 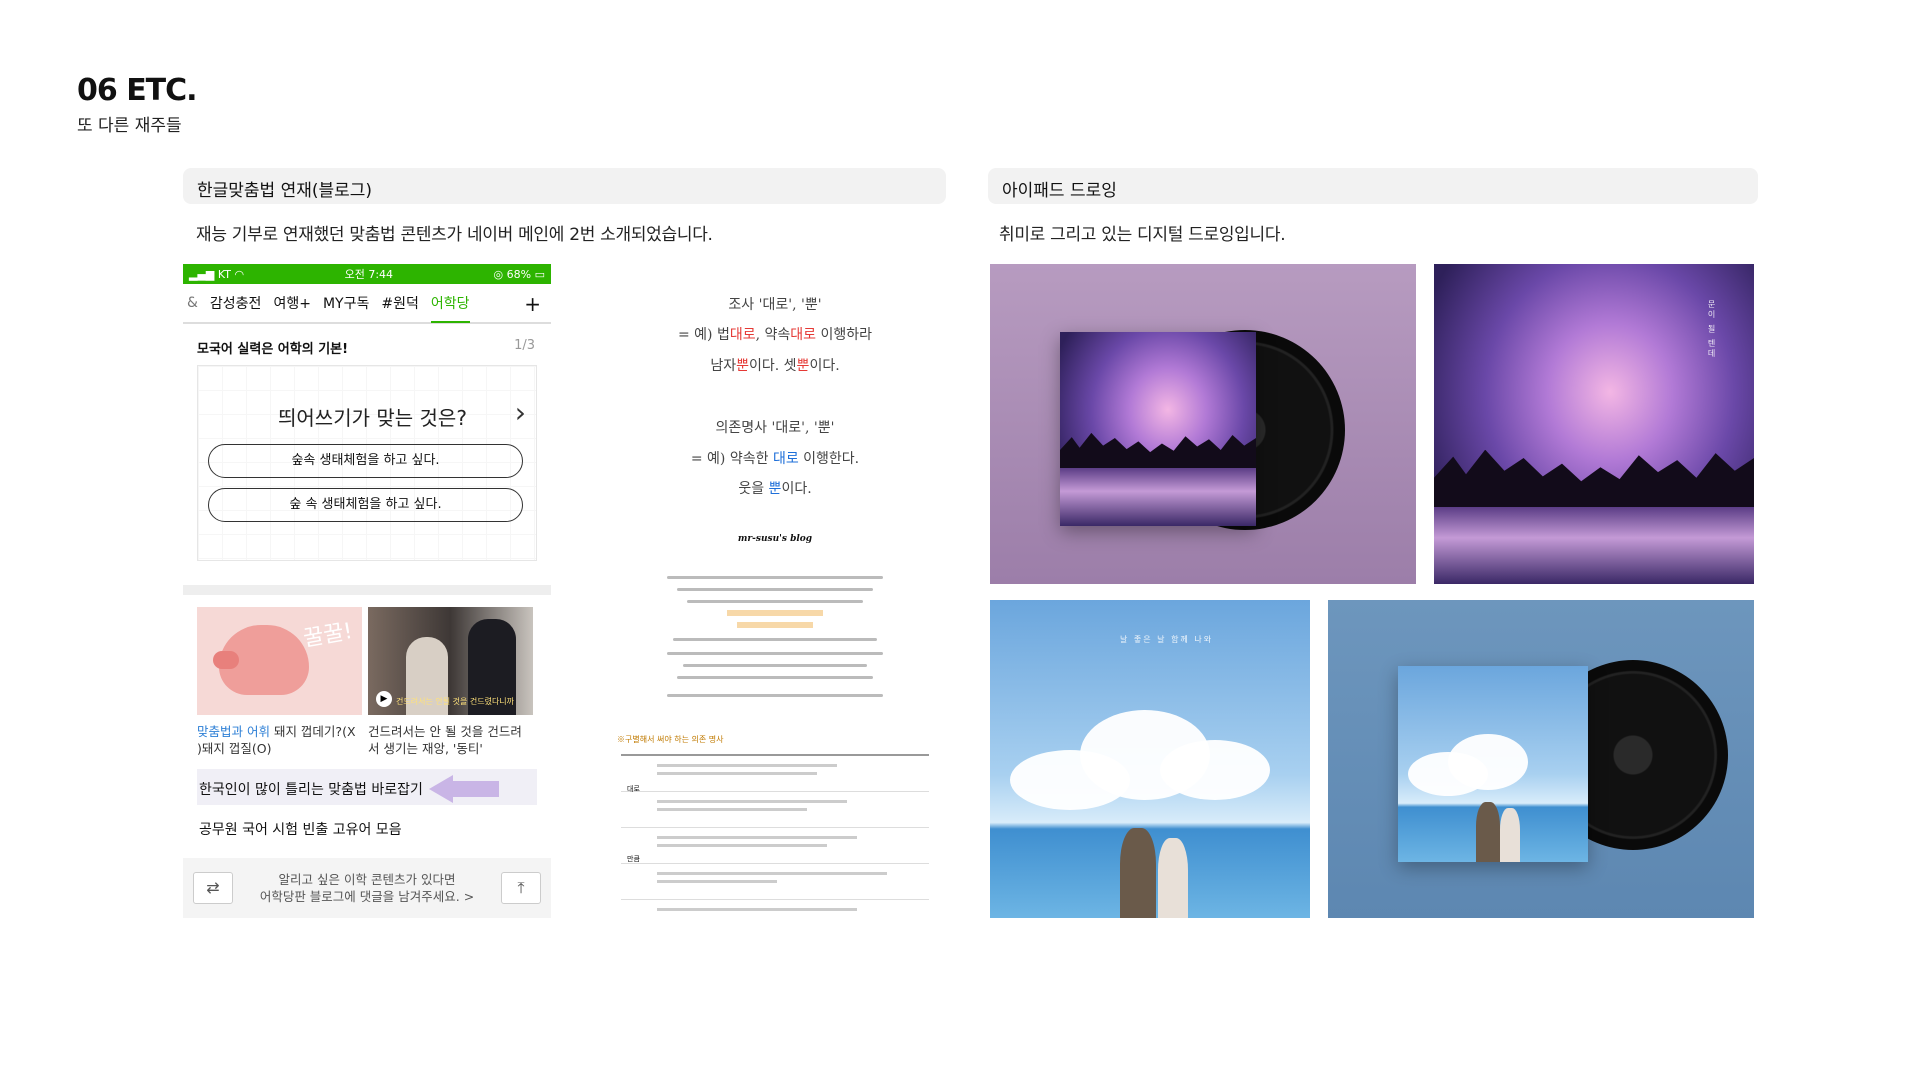 What do you see at coordinates (328, 635) in the screenshot?
I see `pig-sound-text: 꿀꿀!` at bounding box center [328, 635].